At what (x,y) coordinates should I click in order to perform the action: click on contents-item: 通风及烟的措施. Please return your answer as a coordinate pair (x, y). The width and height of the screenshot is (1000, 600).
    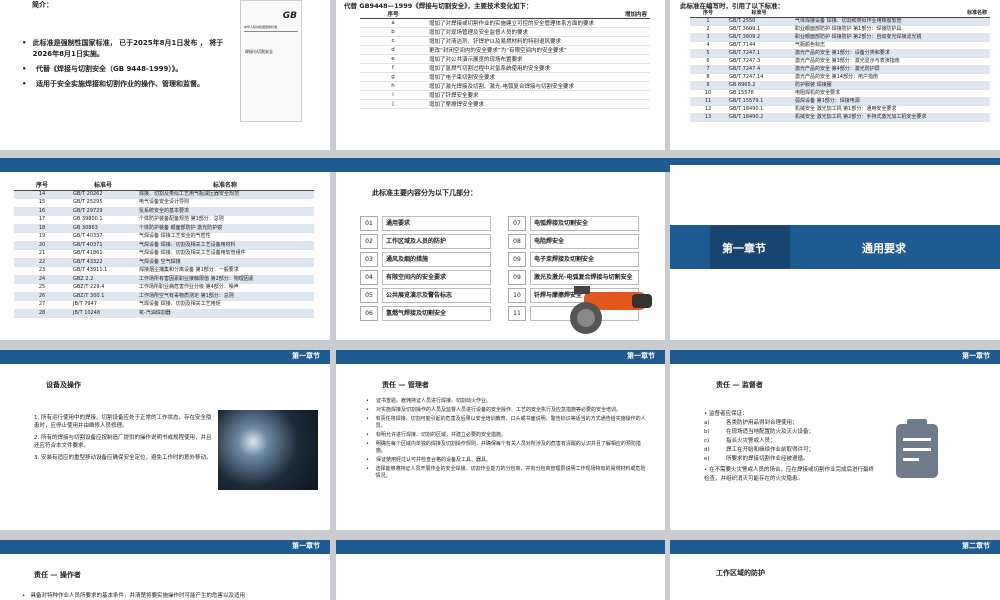
    Looking at the image, I should click on (436, 259).